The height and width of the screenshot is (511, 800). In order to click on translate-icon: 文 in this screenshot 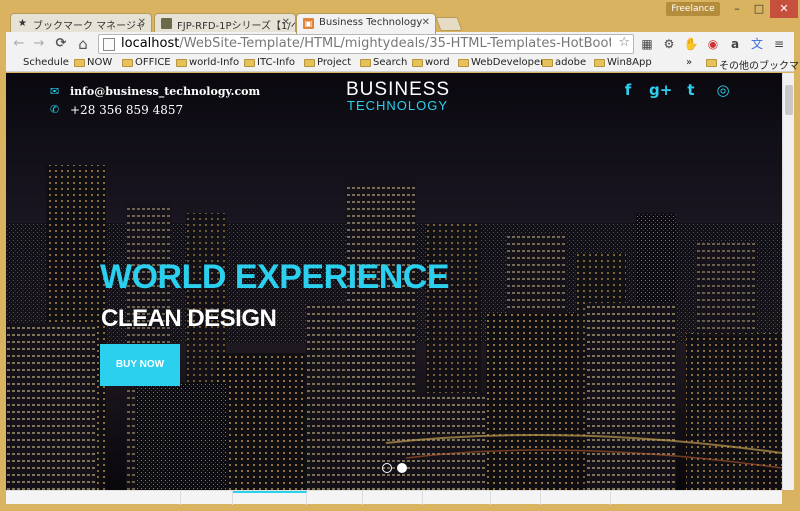, I will do `click(757, 44)`.